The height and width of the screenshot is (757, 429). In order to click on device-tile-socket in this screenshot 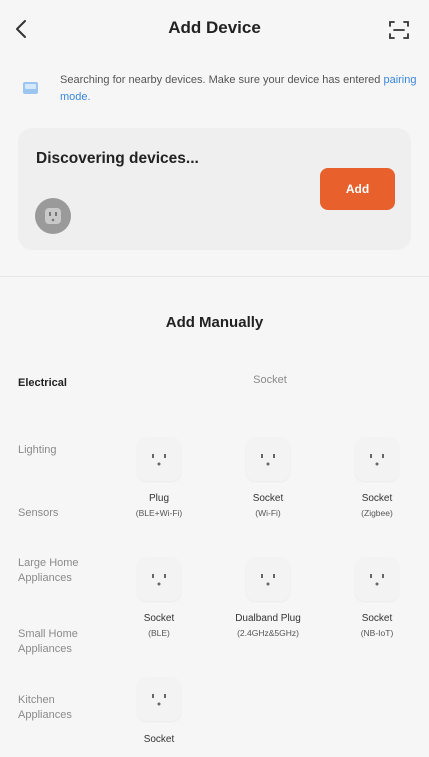, I will do `click(159, 699)`.